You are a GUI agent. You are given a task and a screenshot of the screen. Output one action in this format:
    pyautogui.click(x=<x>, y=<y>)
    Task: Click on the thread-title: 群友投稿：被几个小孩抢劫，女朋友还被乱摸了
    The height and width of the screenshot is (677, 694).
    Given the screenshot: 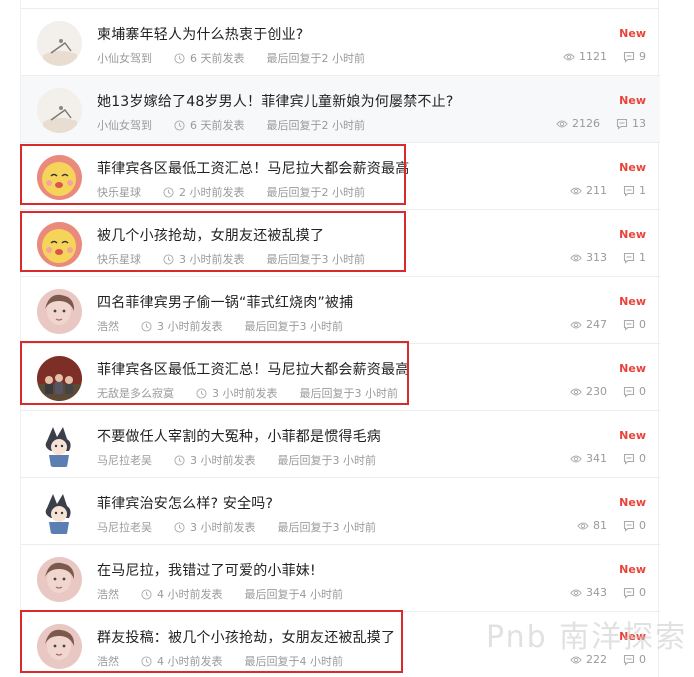 What is the action you would take?
    pyautogui.click(x=246, y=637)
    